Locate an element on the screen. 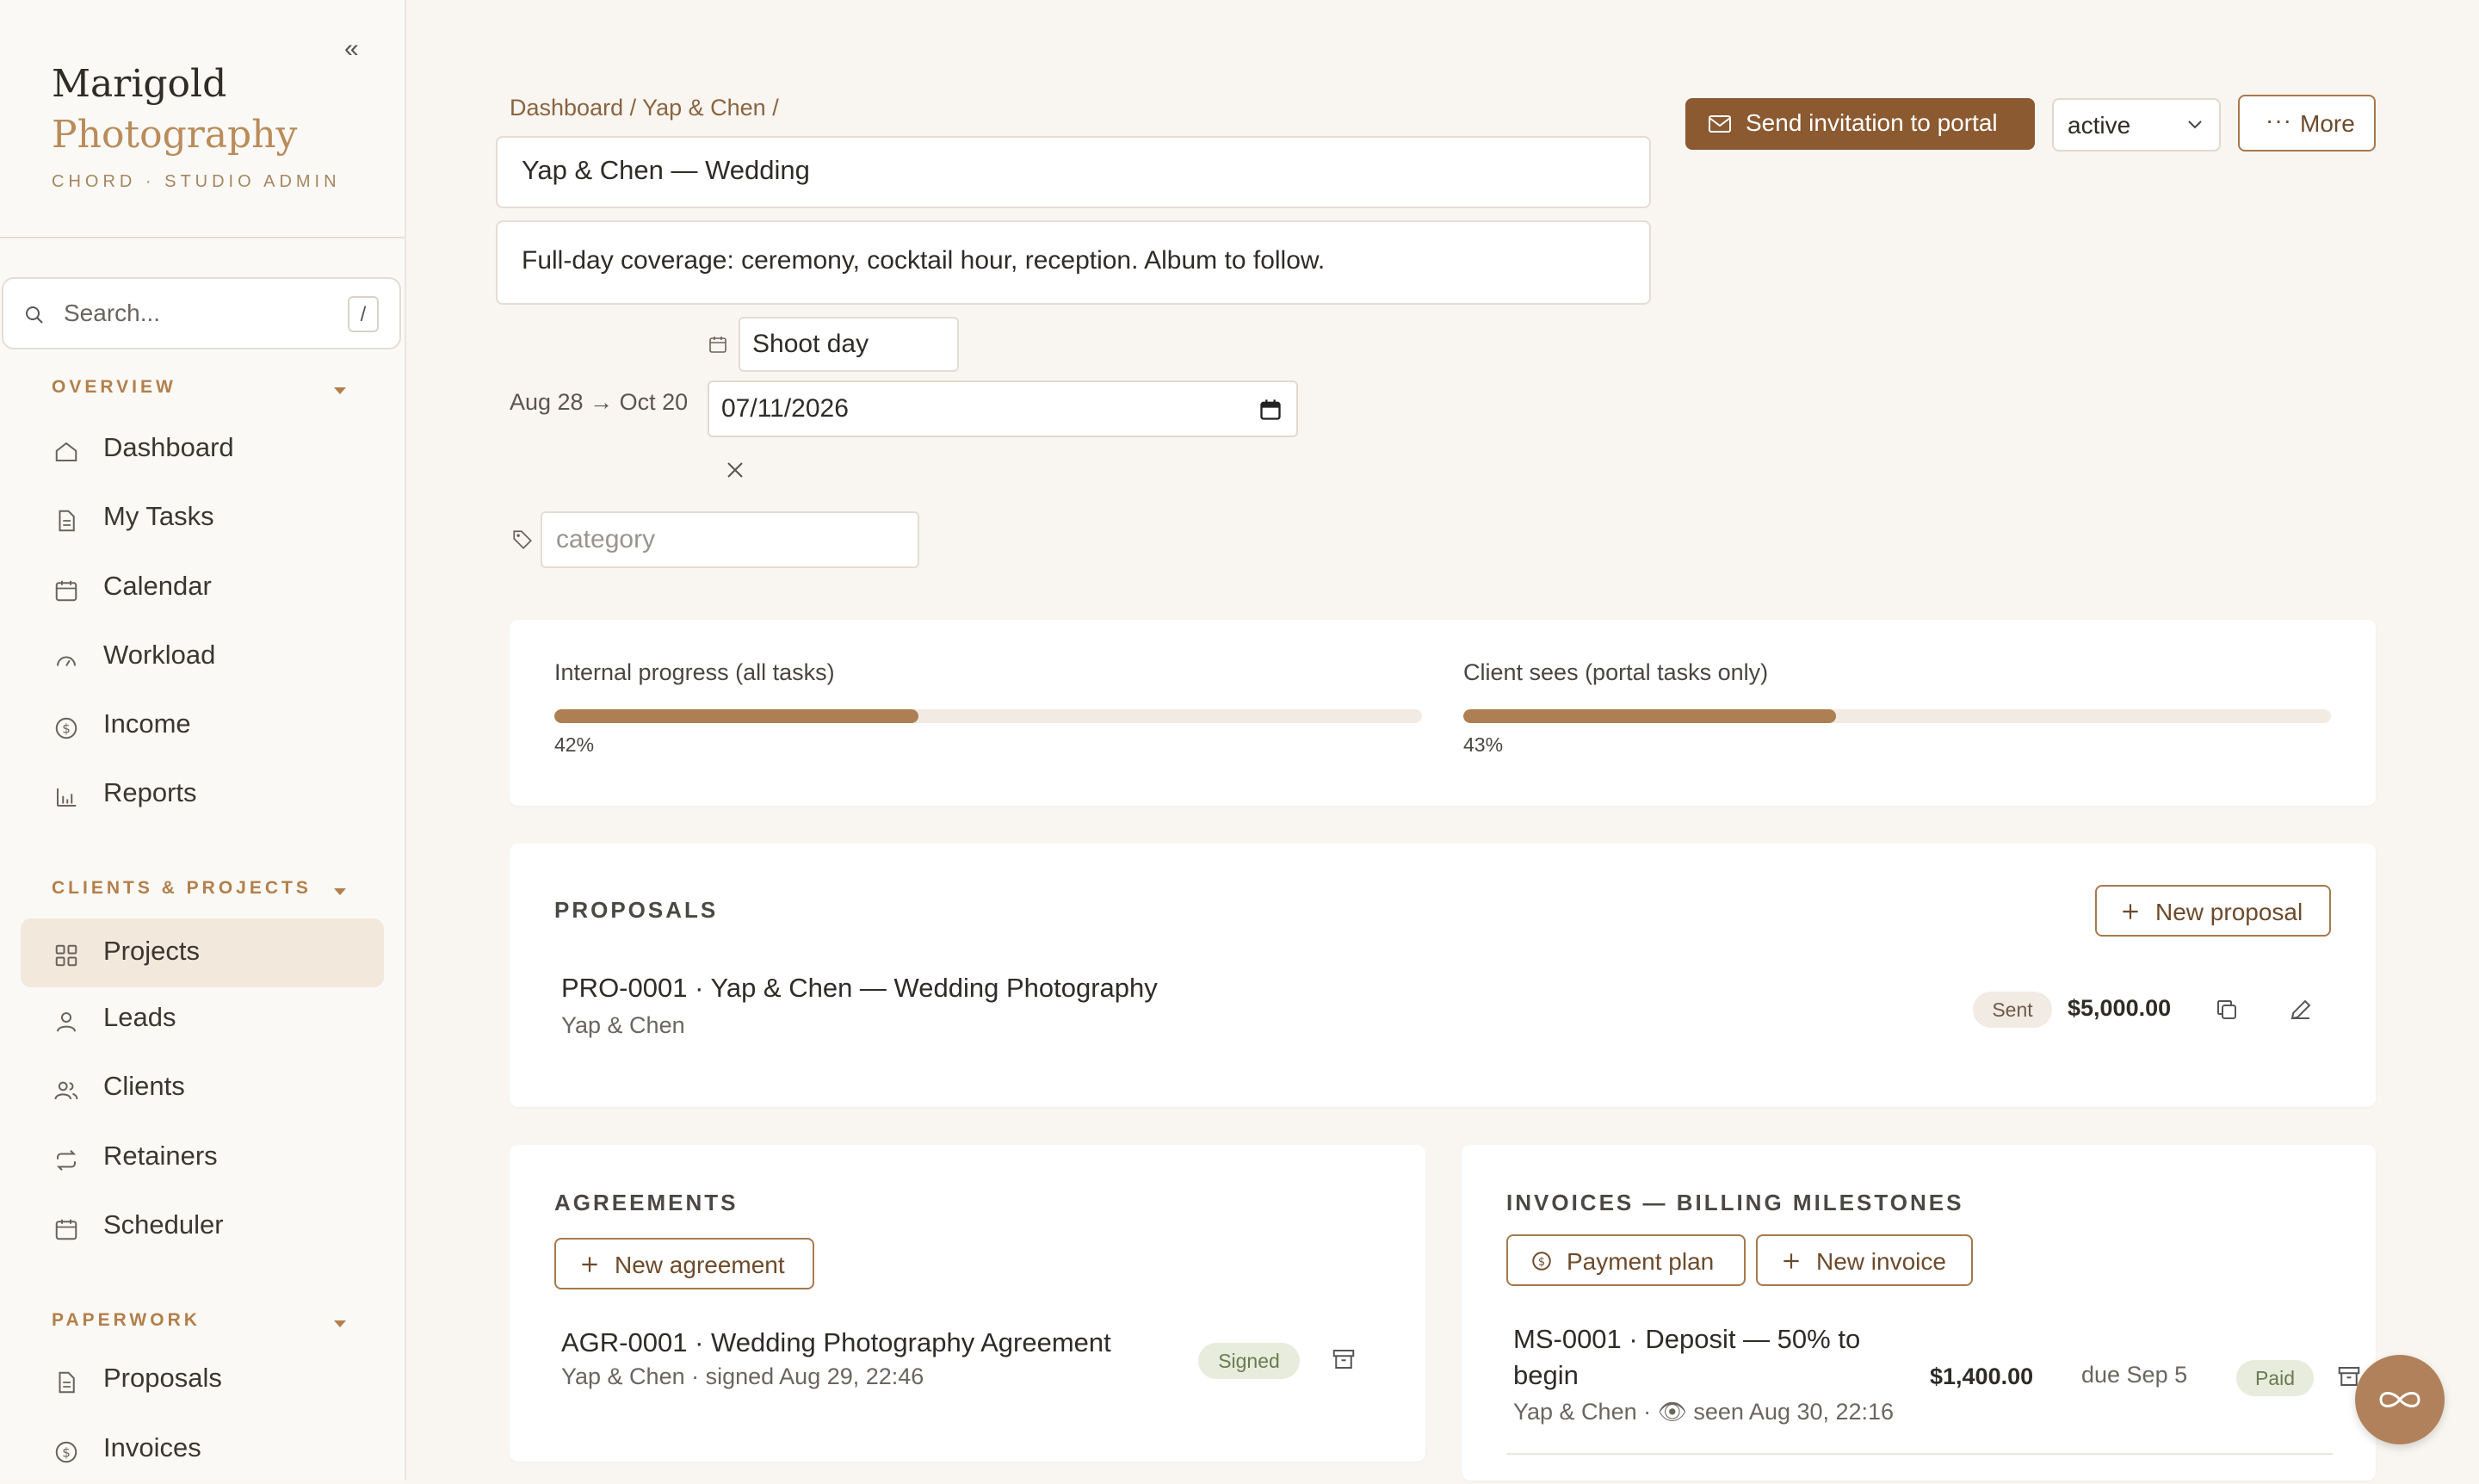 This screenshot has width=2479, height=1484. send-invitation-button: Send invitation to portal is located at coordinates (1860, 124).